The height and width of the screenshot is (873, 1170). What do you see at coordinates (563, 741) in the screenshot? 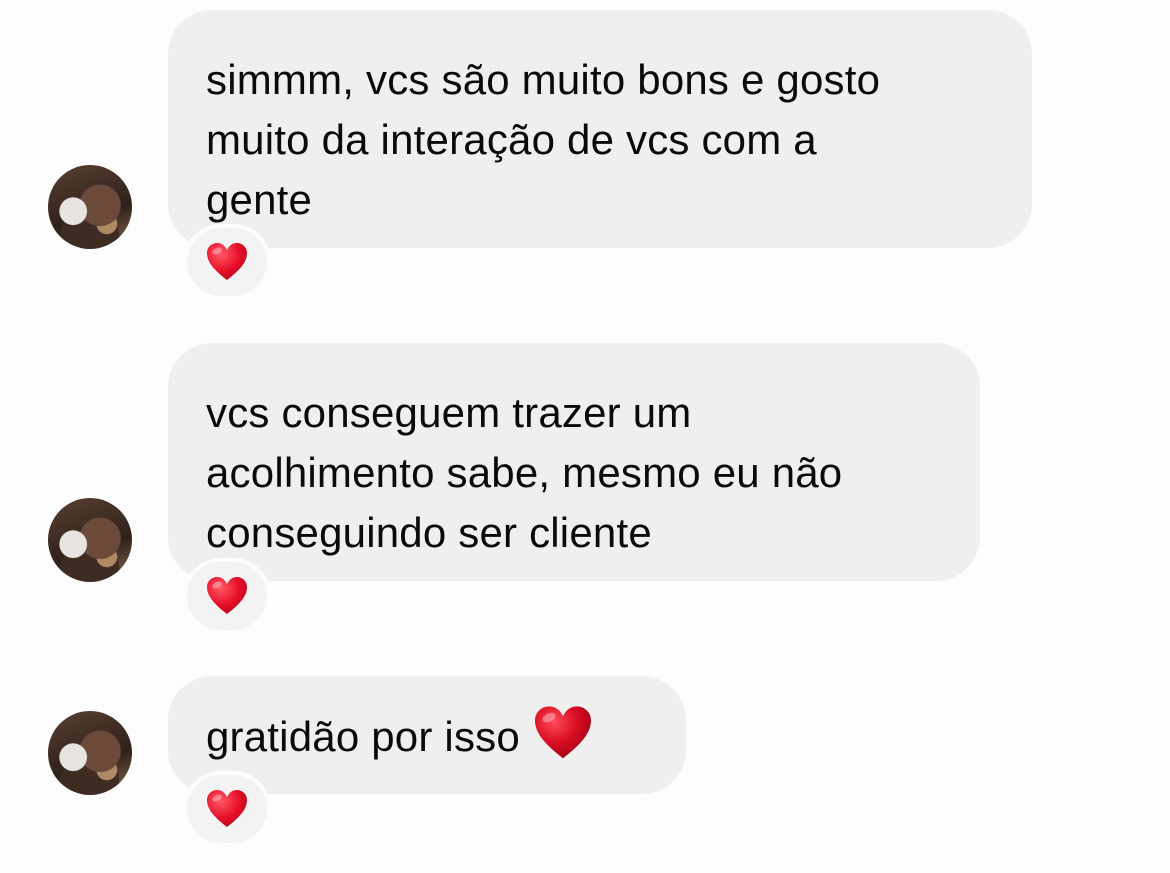
I see `heart-emoji-icon` at bounding box center [563, 741].